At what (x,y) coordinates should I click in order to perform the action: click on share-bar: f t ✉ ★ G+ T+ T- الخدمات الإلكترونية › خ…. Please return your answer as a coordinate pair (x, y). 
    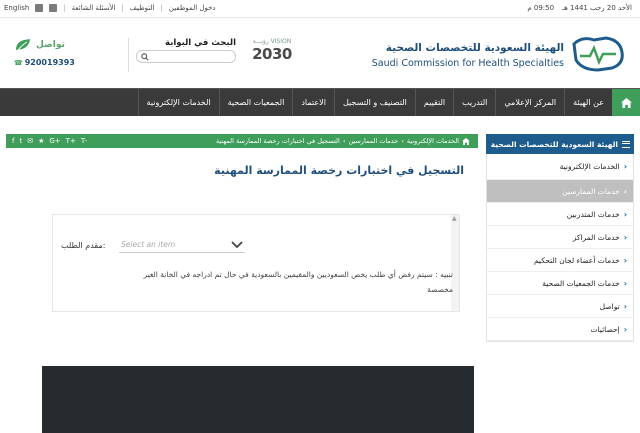
    Looking at the image, I should click on (242, 141).